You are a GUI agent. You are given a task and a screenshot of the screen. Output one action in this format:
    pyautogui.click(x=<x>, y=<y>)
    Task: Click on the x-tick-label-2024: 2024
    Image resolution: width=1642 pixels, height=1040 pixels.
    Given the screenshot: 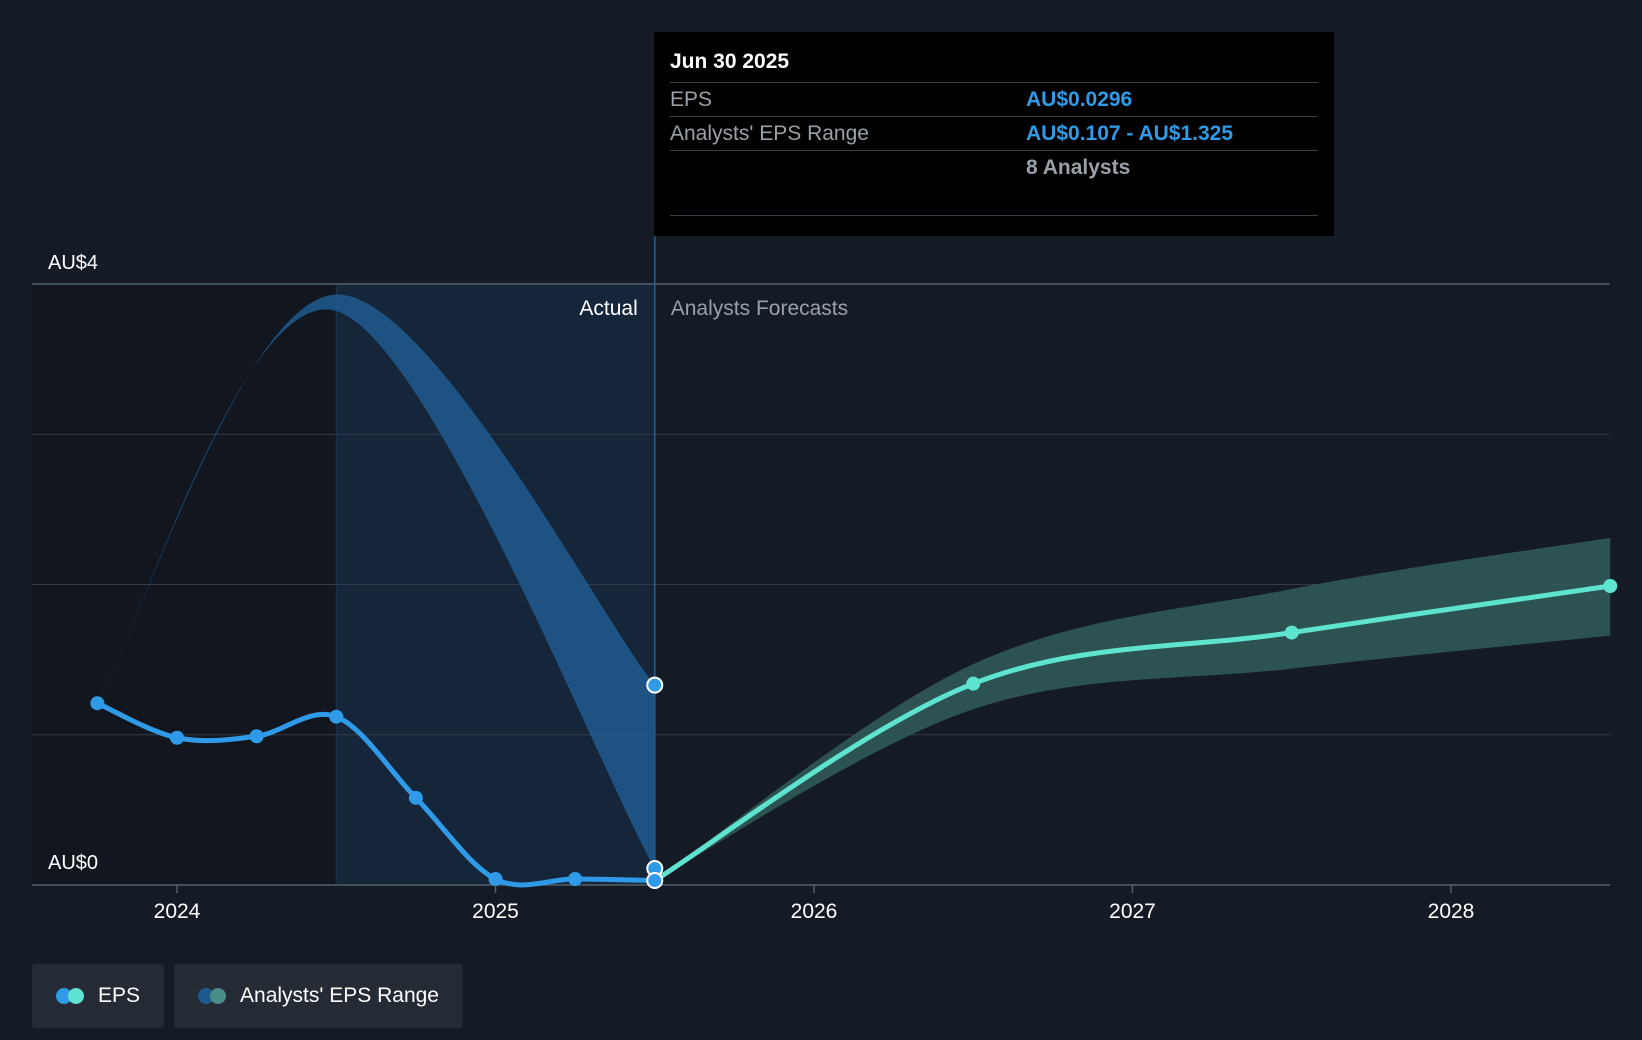 What is the action you would take?
    pyautogui.click(x=177, y=911)
    